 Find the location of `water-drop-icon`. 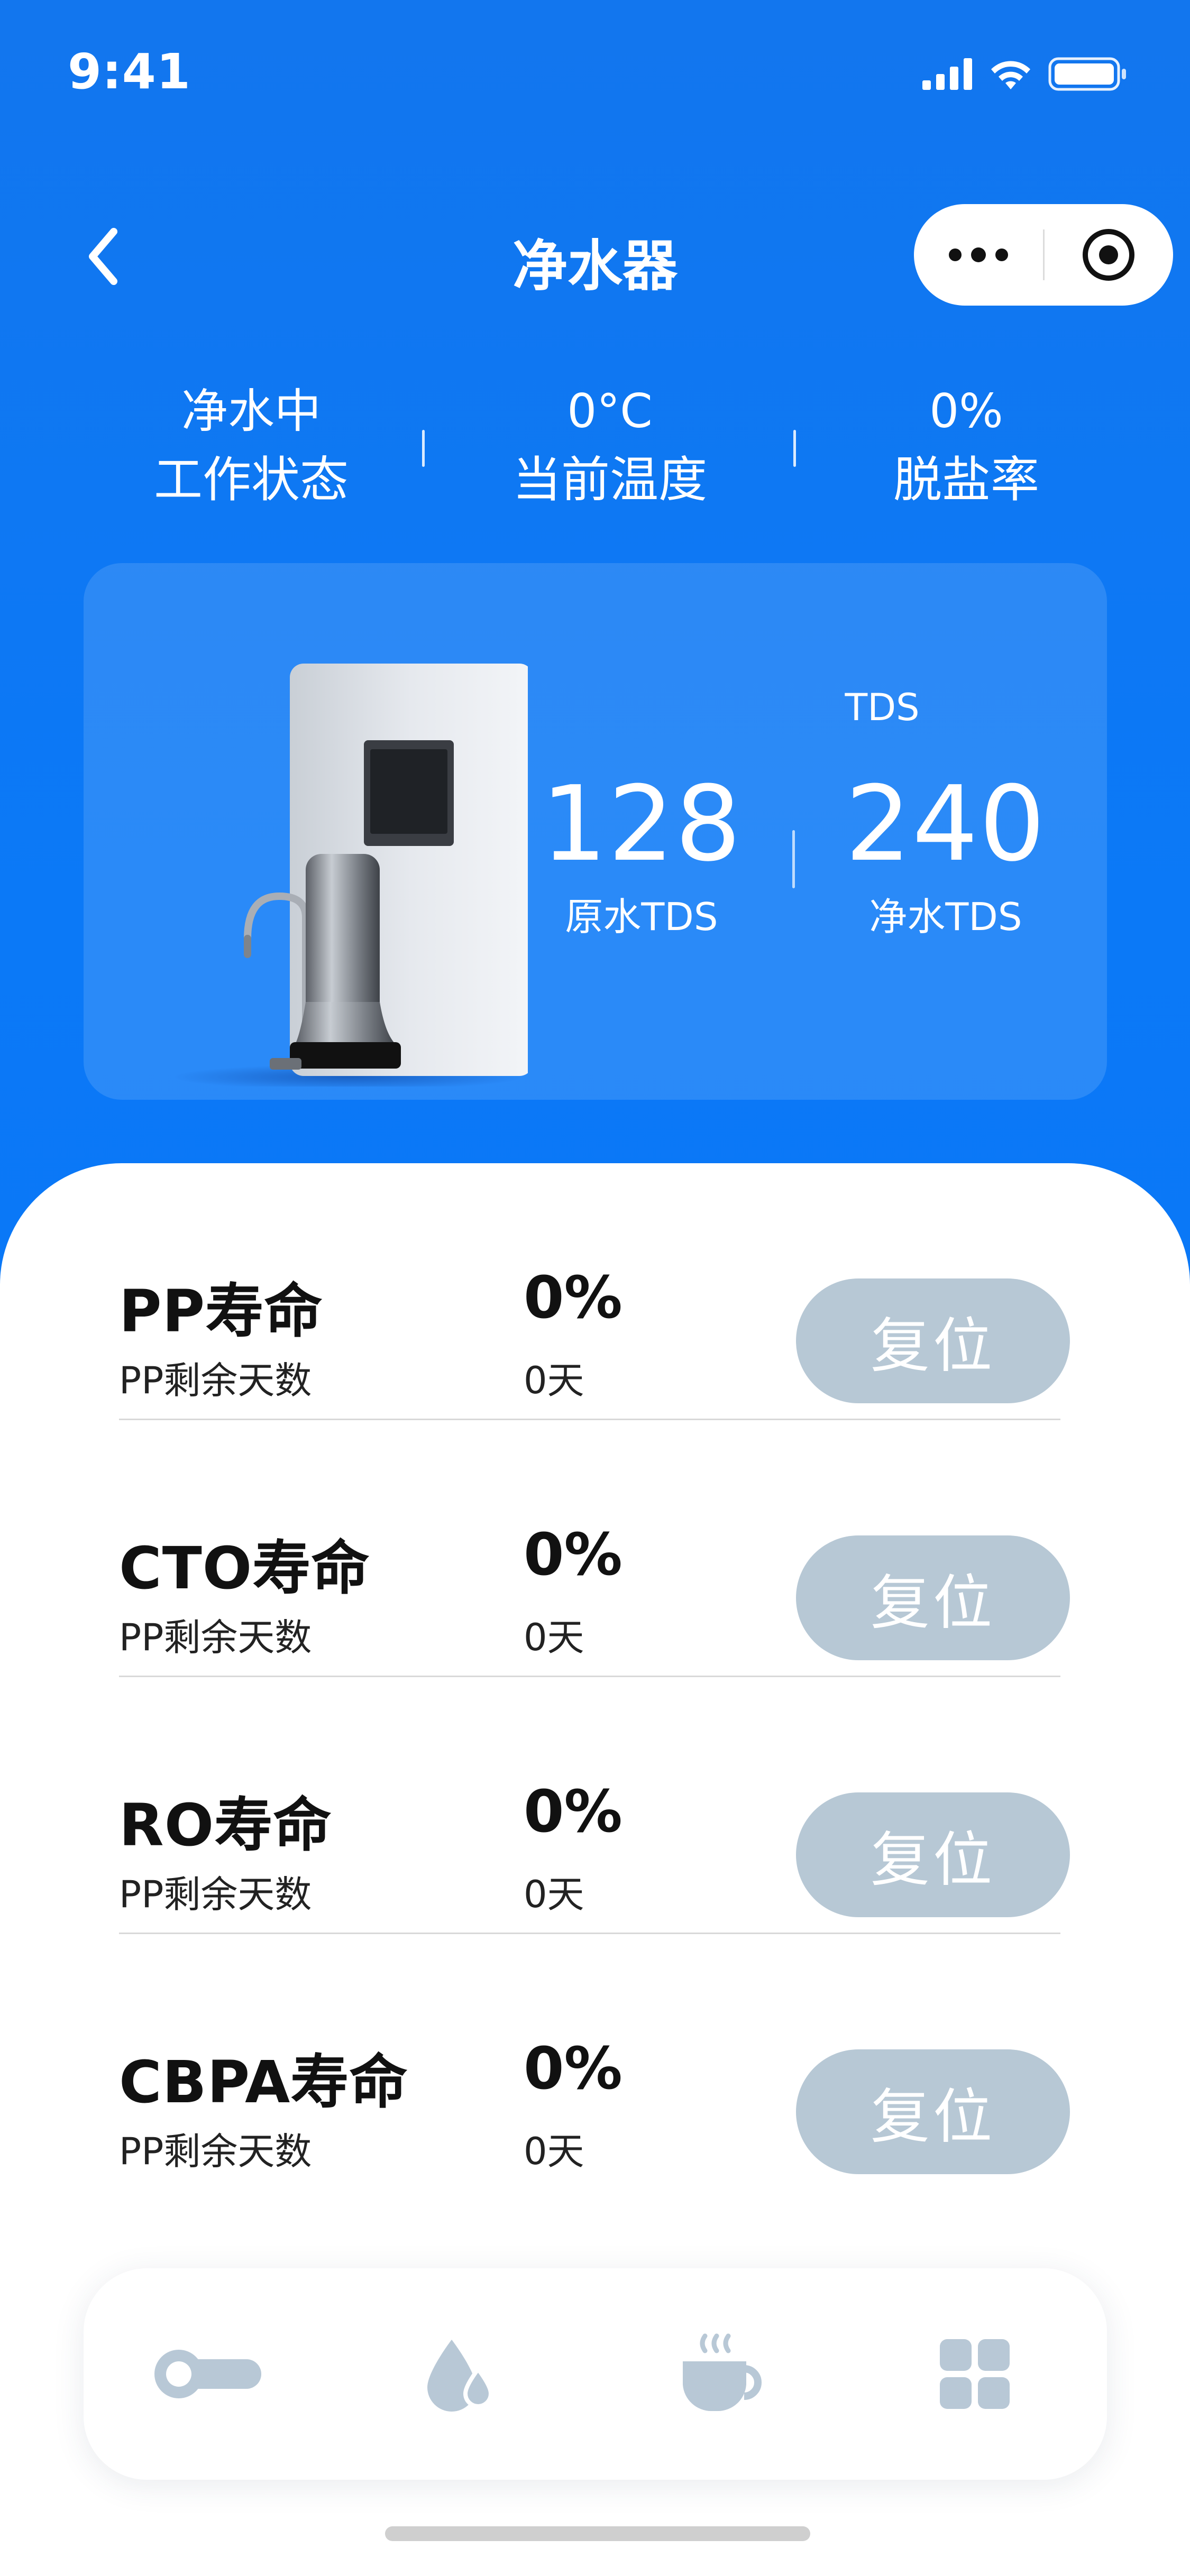

water-drop-icon is located at coordinates (460, 2376).